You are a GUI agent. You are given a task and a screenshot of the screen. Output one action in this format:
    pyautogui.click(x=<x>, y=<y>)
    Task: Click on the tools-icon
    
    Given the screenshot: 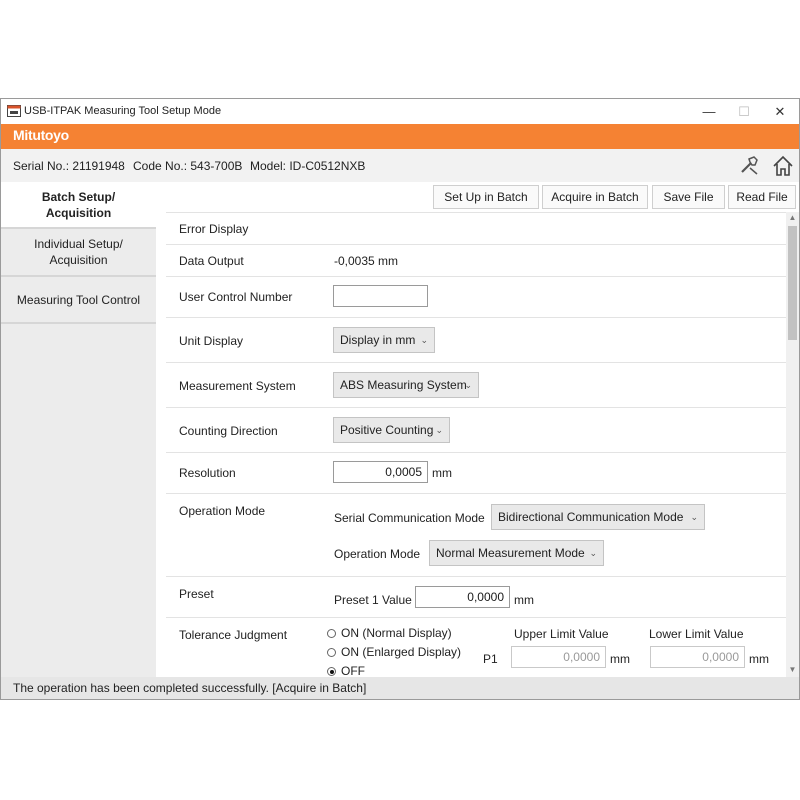 What is the action you would take?
    pyautogui.click(x=750, y=166)
    